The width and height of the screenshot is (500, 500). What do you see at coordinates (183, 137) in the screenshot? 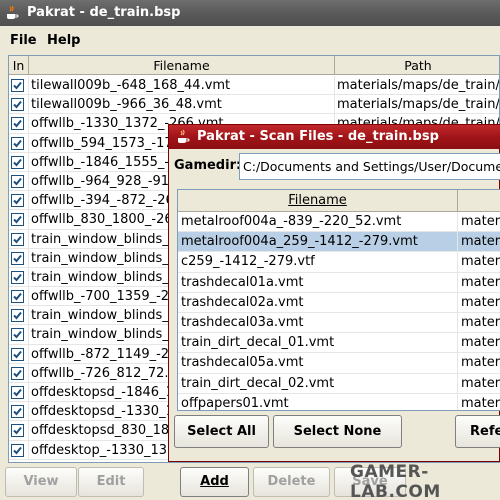
I see `java-cup-icon` at bounding box center [183, 137].